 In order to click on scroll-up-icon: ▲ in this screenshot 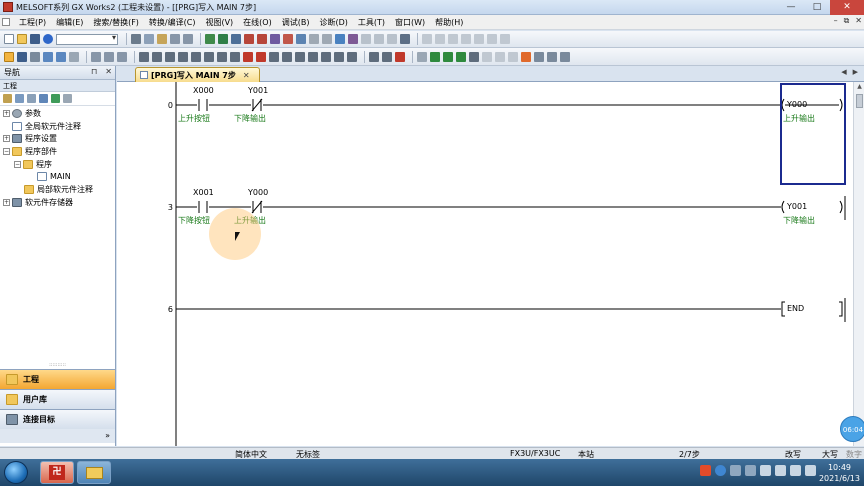, I will do `click(859, 88)`.